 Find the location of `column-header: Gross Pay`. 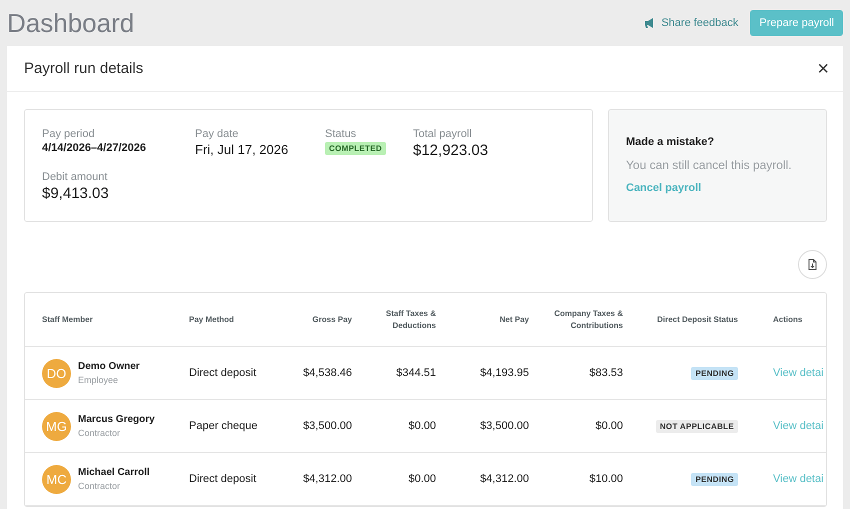

column-header: Gross Pay is located at coordinates (331, 320).